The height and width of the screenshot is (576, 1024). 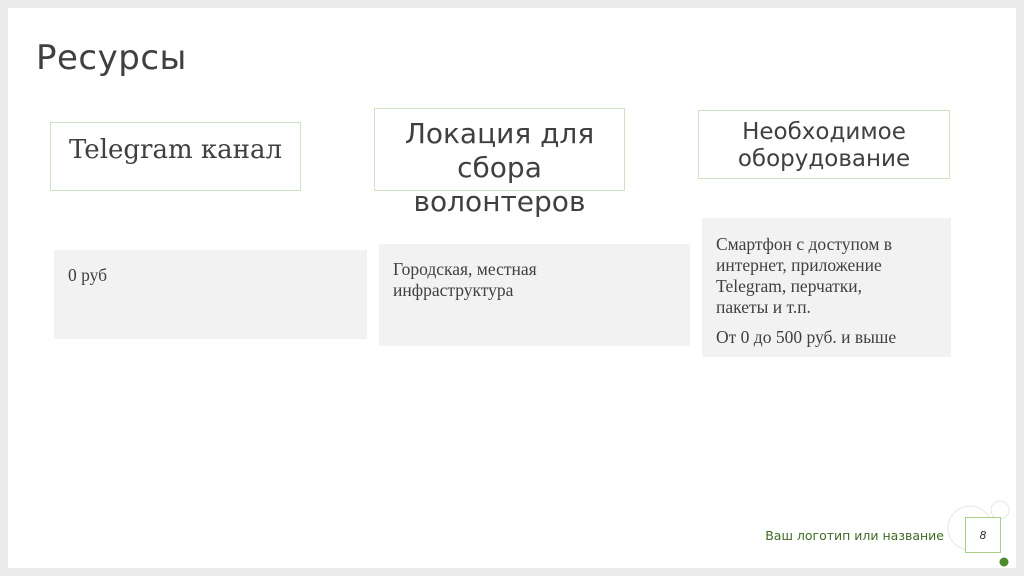 I want to click on column-header-text: Необходимое оборудование, so click(x=824, y=145).